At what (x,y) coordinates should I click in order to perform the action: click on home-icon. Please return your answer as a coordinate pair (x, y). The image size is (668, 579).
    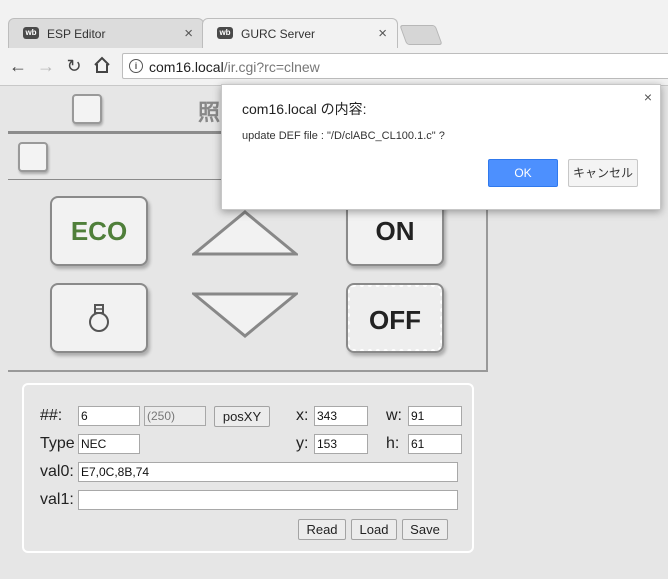
    Looking at the image, I should click on (102, 66).